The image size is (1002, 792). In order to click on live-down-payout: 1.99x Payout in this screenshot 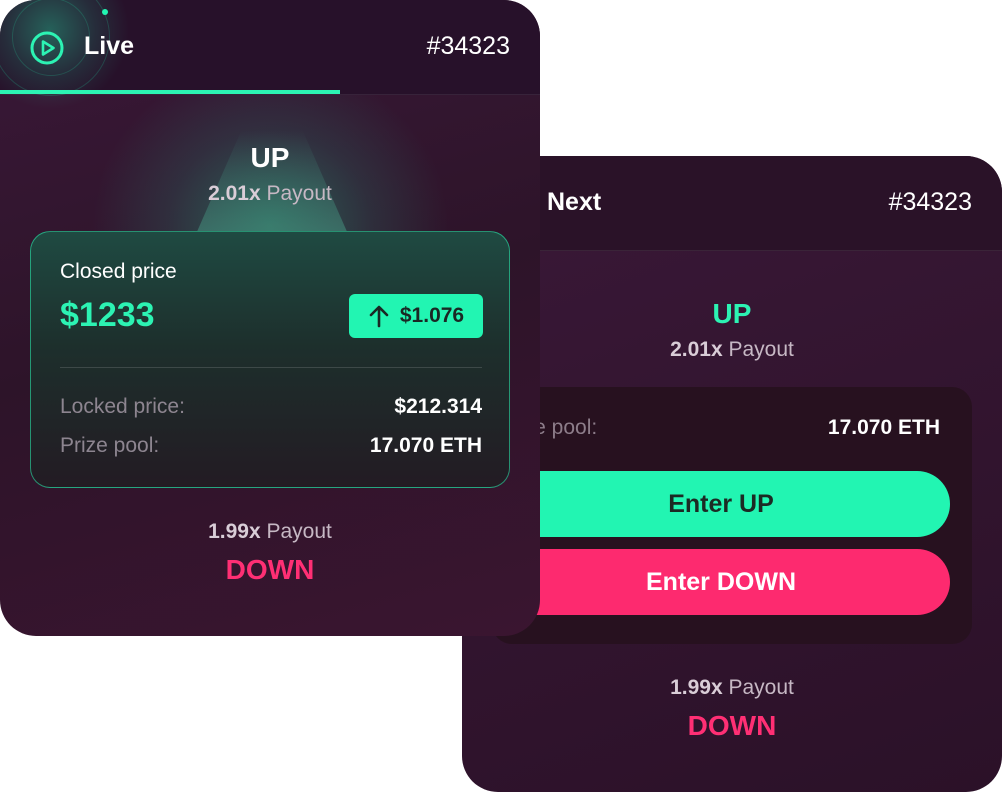, I will do `click(270, 532)`.